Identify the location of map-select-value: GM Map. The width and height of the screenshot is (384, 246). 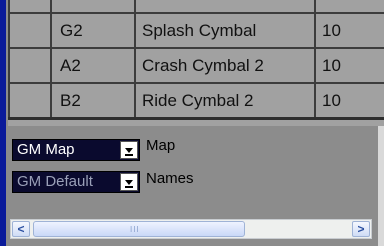
(46, 149).